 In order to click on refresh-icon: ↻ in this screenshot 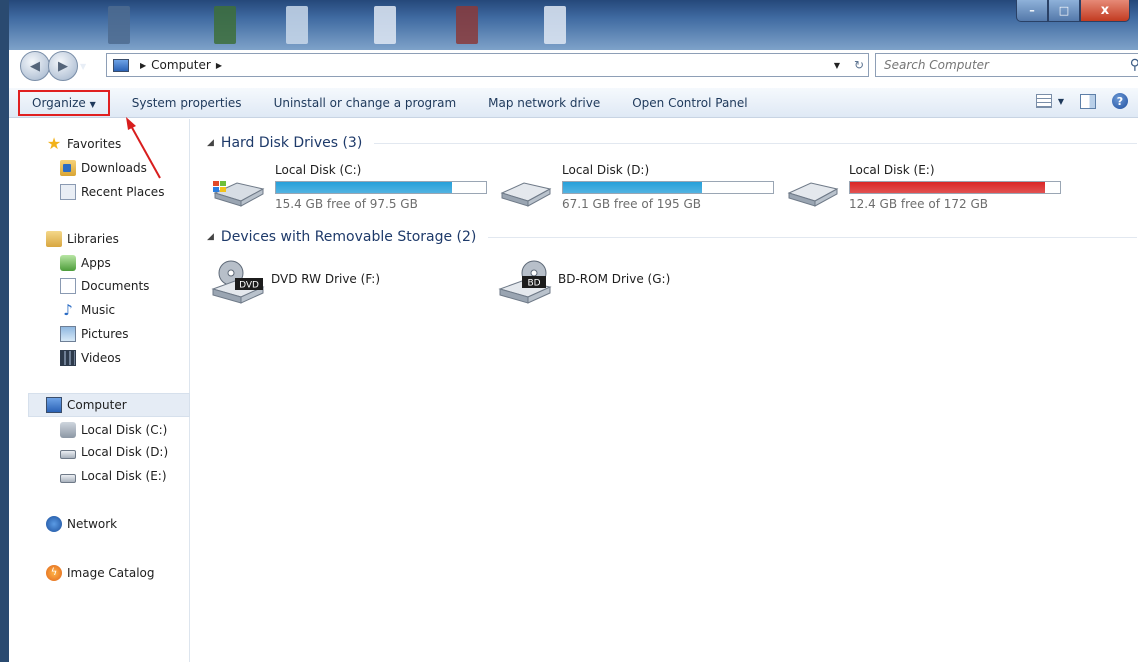, I will do `click(859, 65)`.